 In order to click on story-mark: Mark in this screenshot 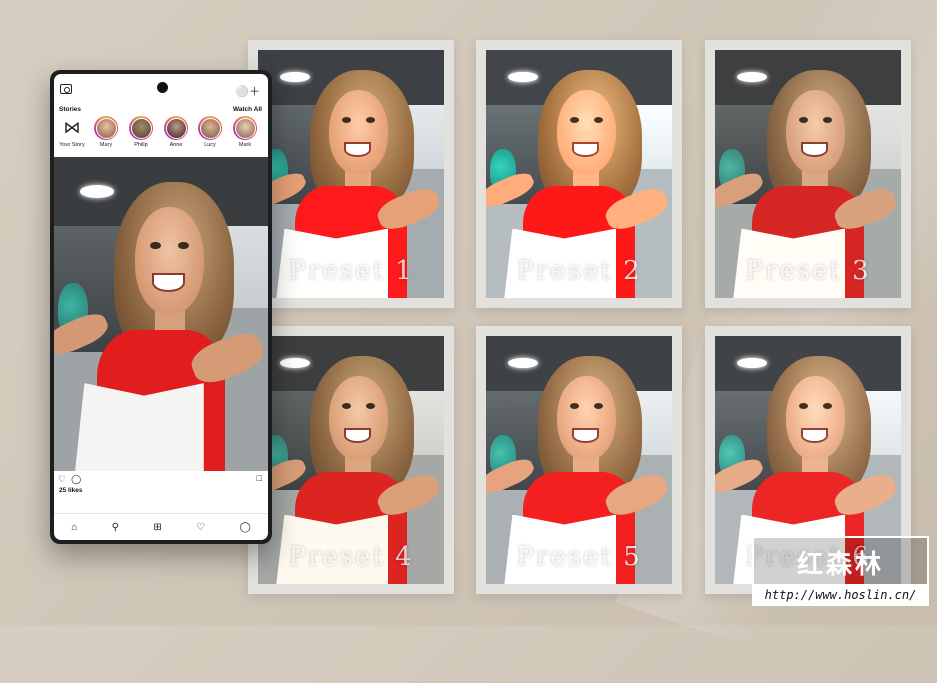, I will do `click(245, 132)`.